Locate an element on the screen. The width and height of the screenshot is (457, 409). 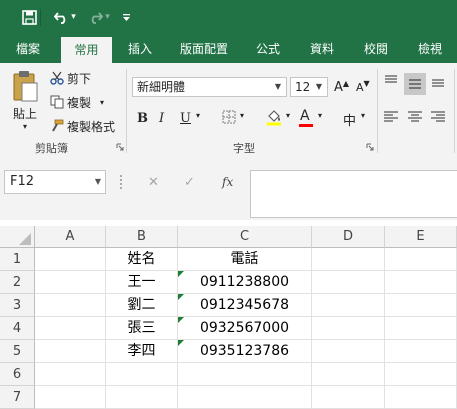
cell-e3 is located at coordinates (421, 305).